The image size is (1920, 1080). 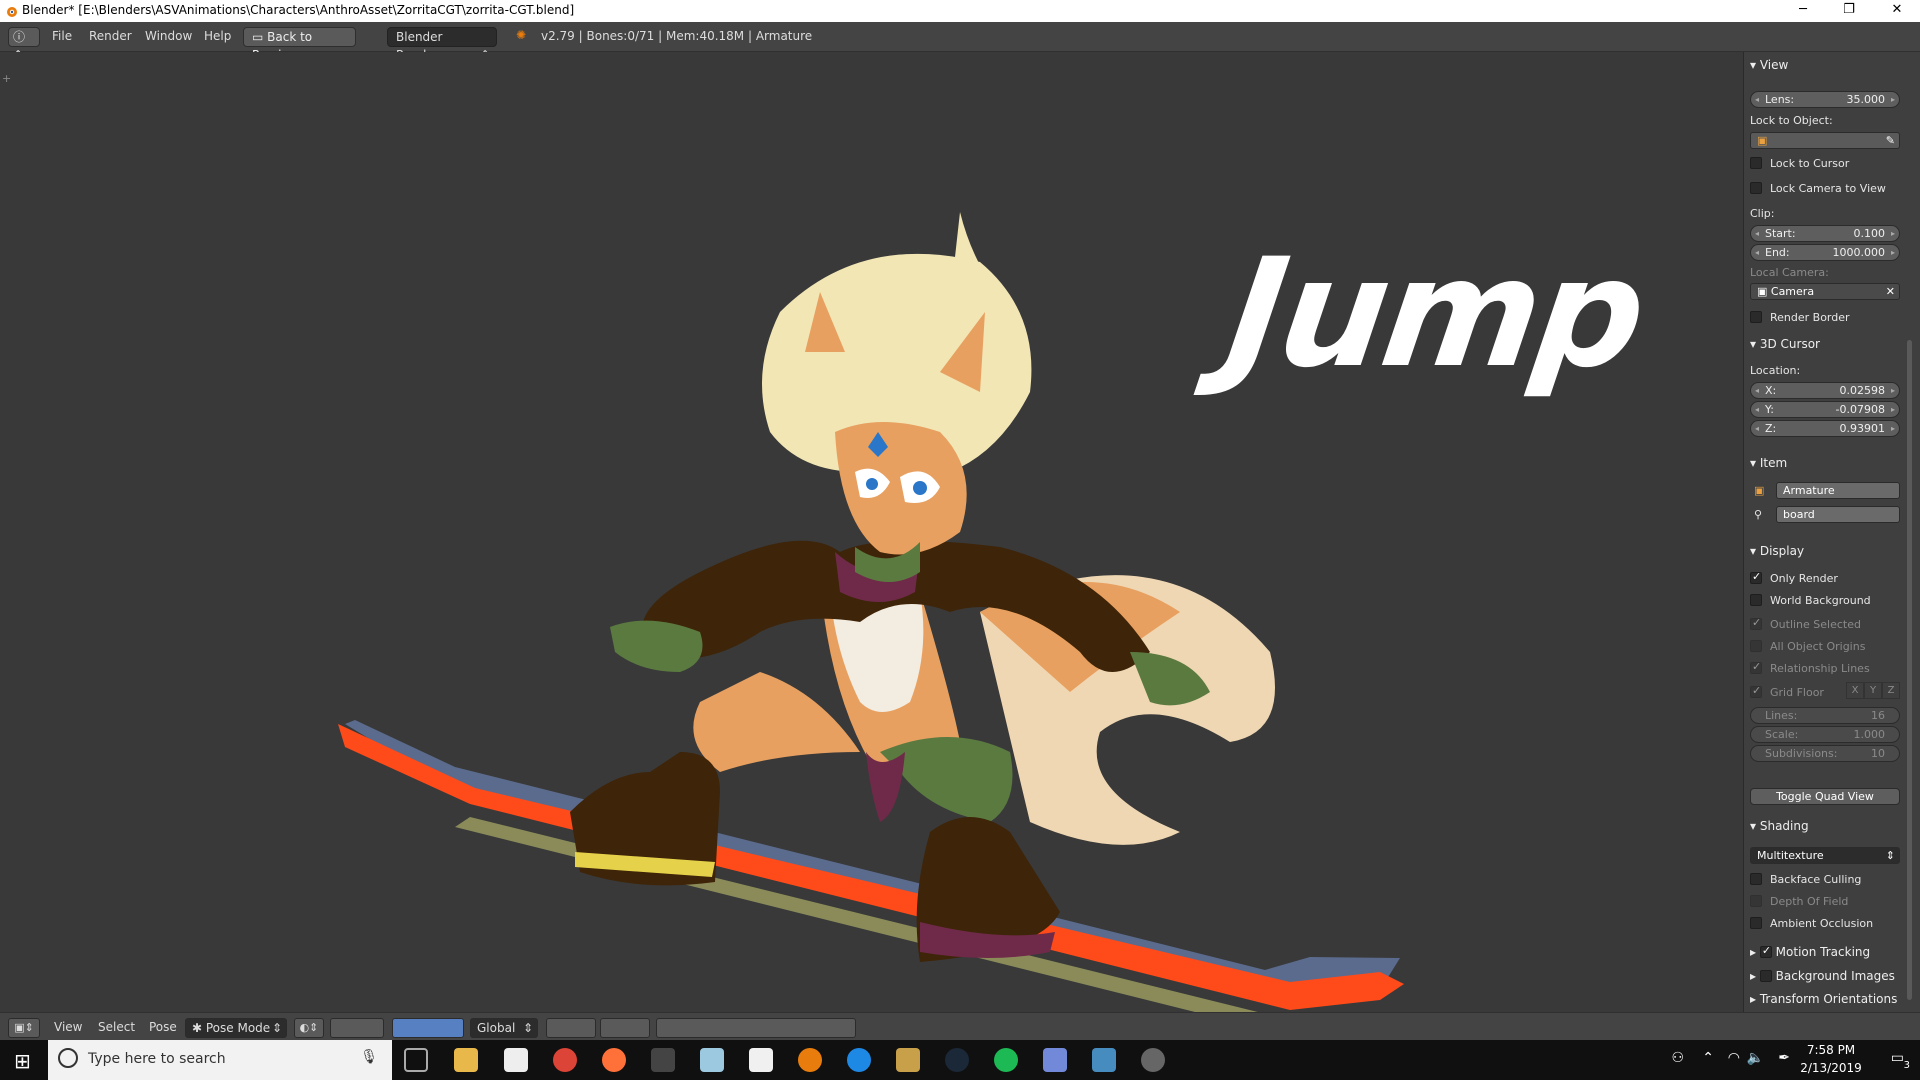 I want to click on windows-start-icon: ⊞, so click(x=22, y=1061).